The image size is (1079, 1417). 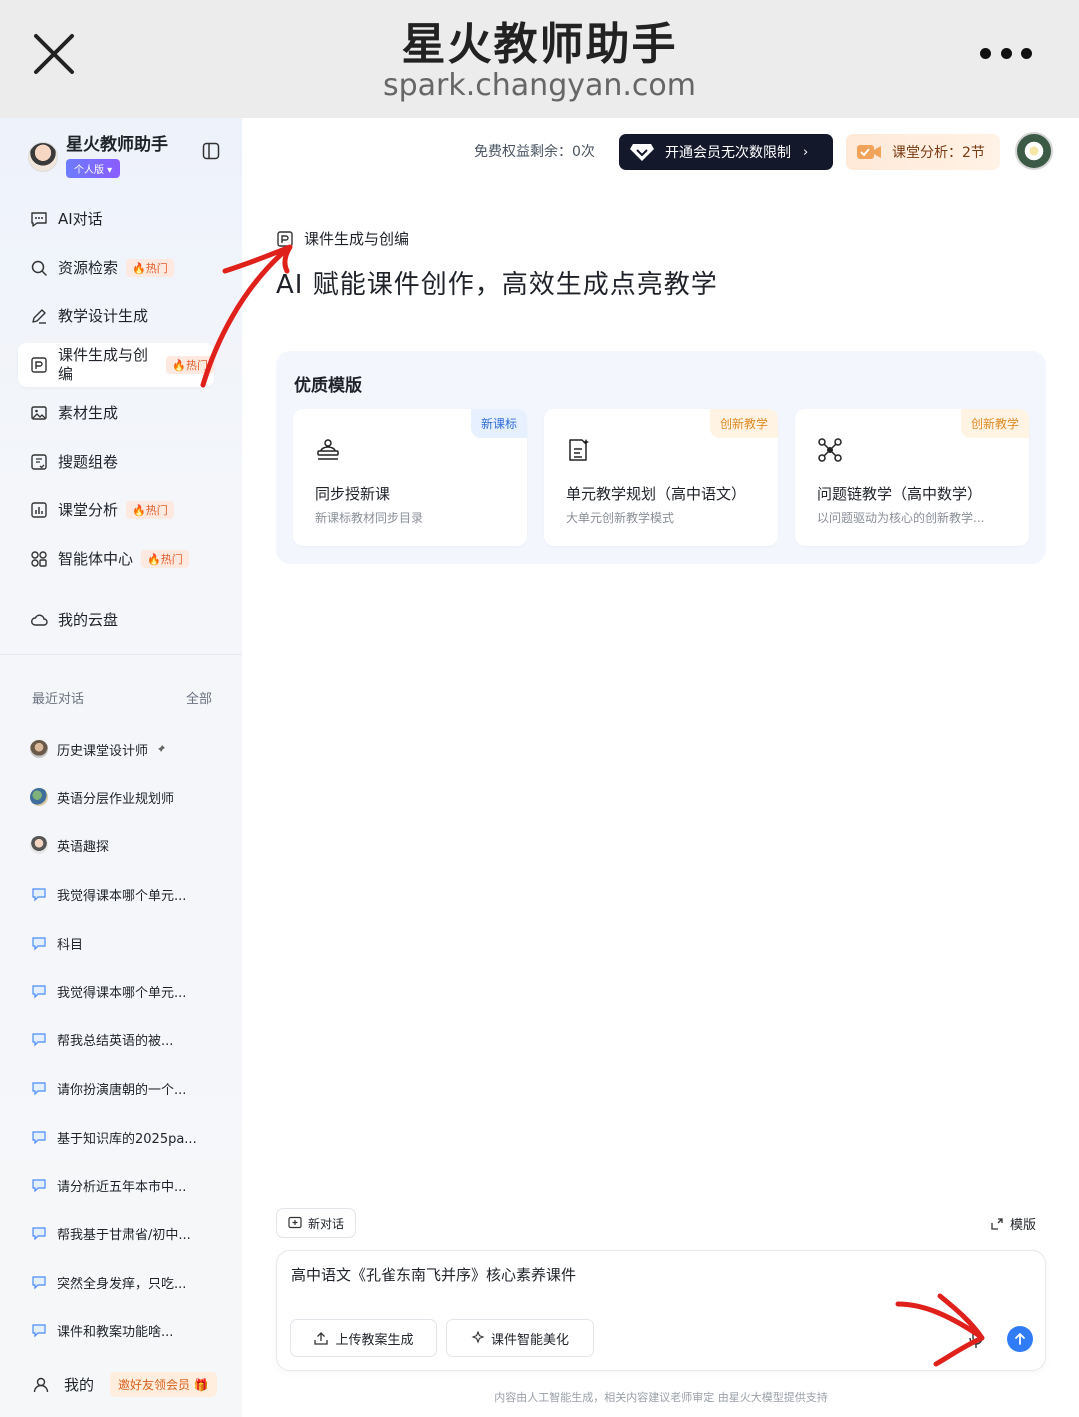 What do you see at coordinates (923, 152) in the screenshot?
I see `class-analysis-button: 课堂分析：2节` at bounding box center [923, 152].